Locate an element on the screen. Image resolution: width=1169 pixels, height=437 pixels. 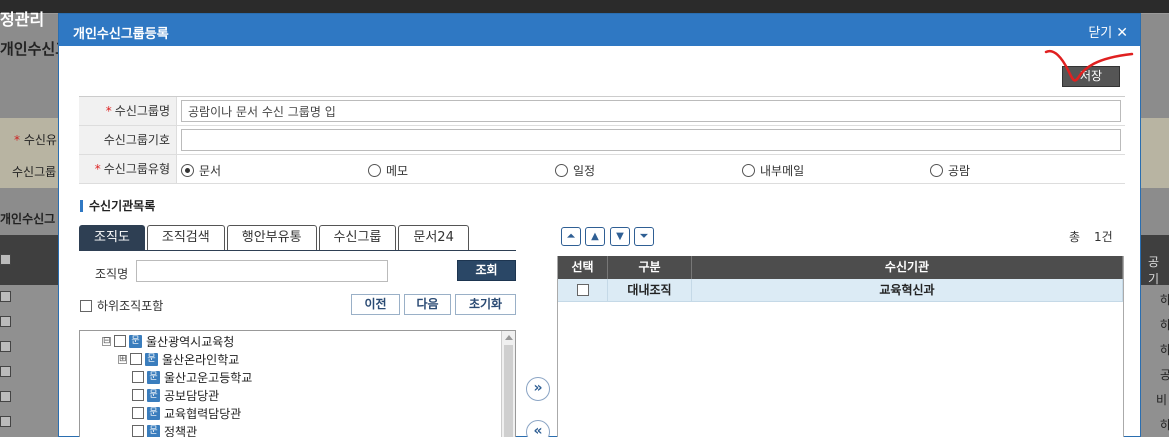
tab-org-search: 조직검색 is located at coordinates (185, 238).